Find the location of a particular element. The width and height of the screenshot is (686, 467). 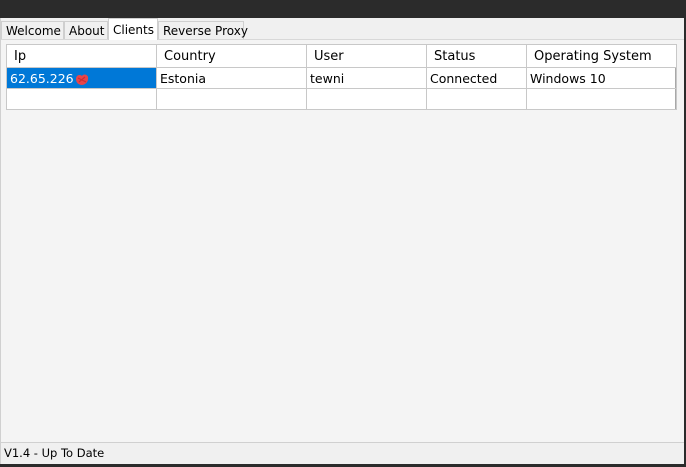

cell-ip: 62.65.226 is located at coordinates (81, 78).